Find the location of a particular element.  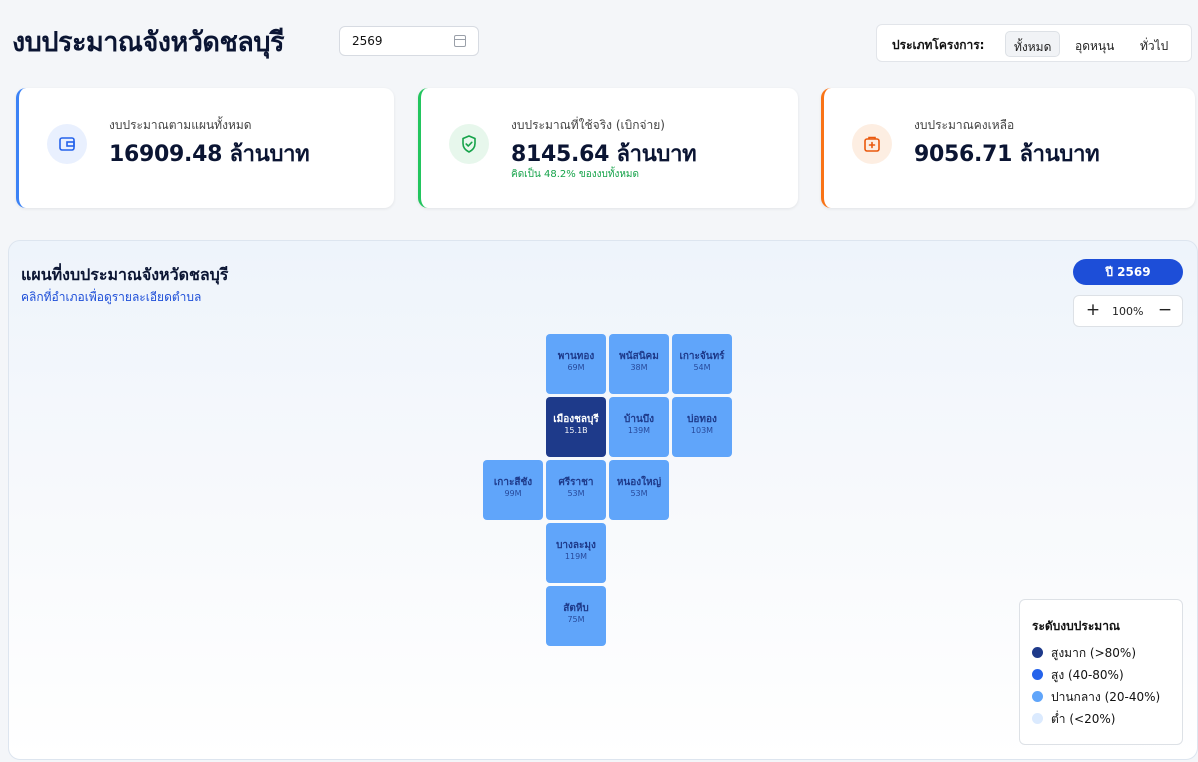

legend-title: ระดับงบประมาณ is located at coordinates (1076, 626).